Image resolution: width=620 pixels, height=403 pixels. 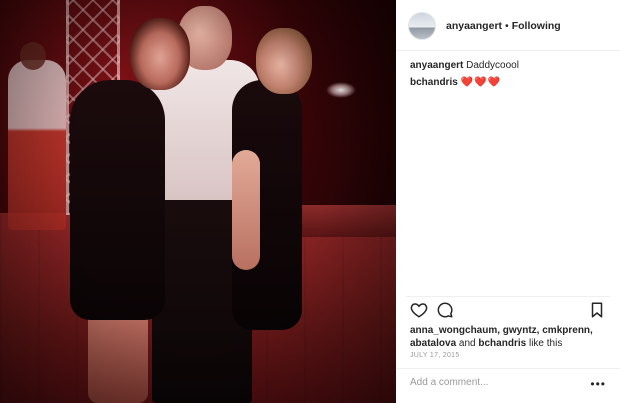 What do you see at coordinates (492, 65) in the screenshot?
I see `comment-text: Daddycoool` at bounding box center [492, 65].